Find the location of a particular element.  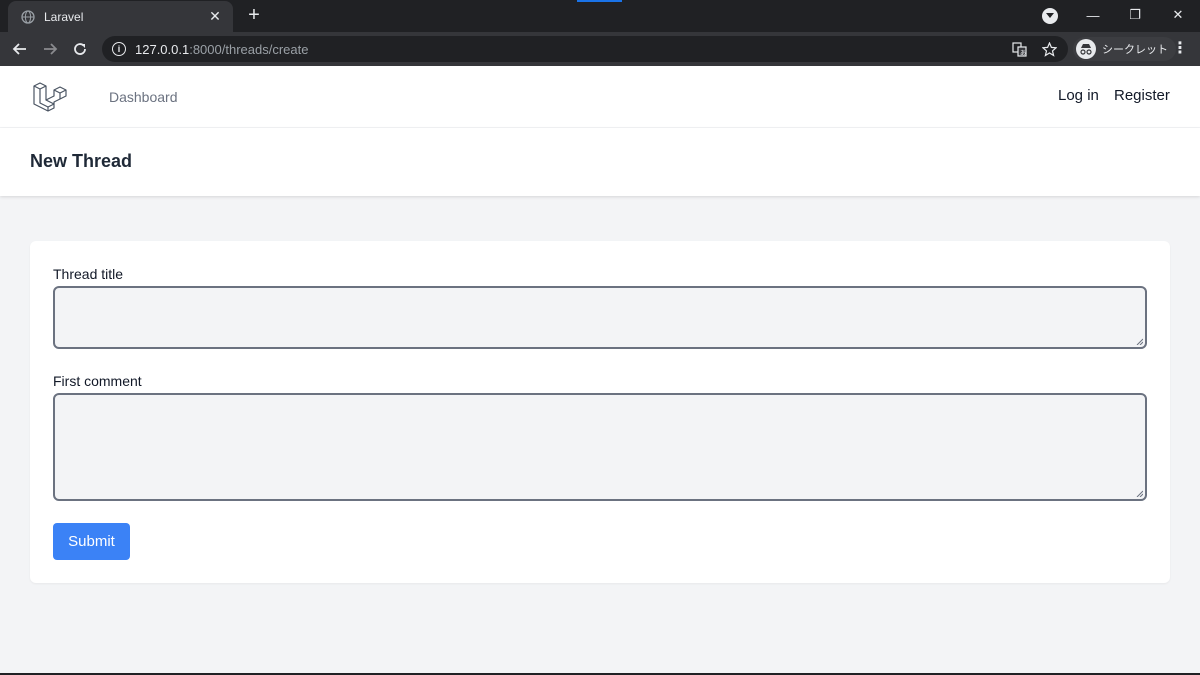

tab-search-icon is located at coordinates (1050, 16).